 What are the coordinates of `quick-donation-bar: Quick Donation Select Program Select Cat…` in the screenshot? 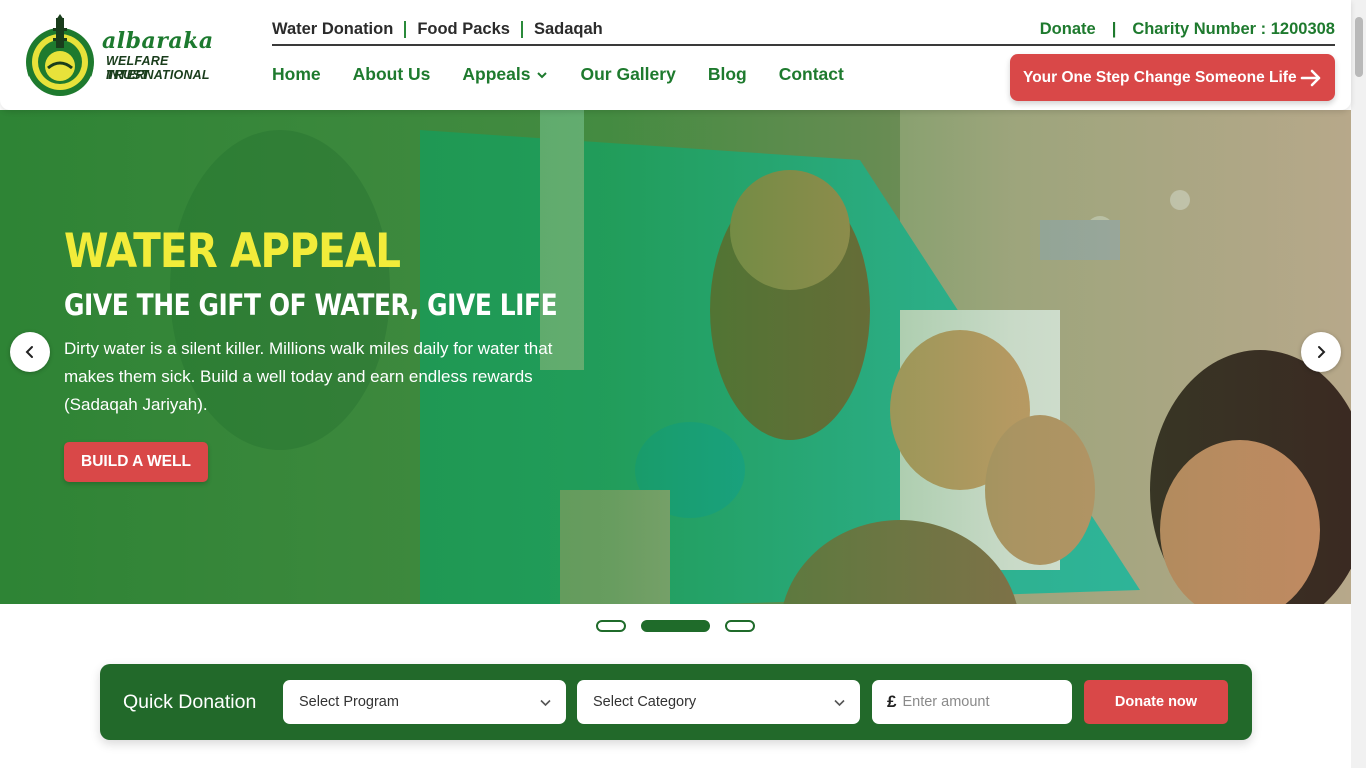 It's located at (676, 702).